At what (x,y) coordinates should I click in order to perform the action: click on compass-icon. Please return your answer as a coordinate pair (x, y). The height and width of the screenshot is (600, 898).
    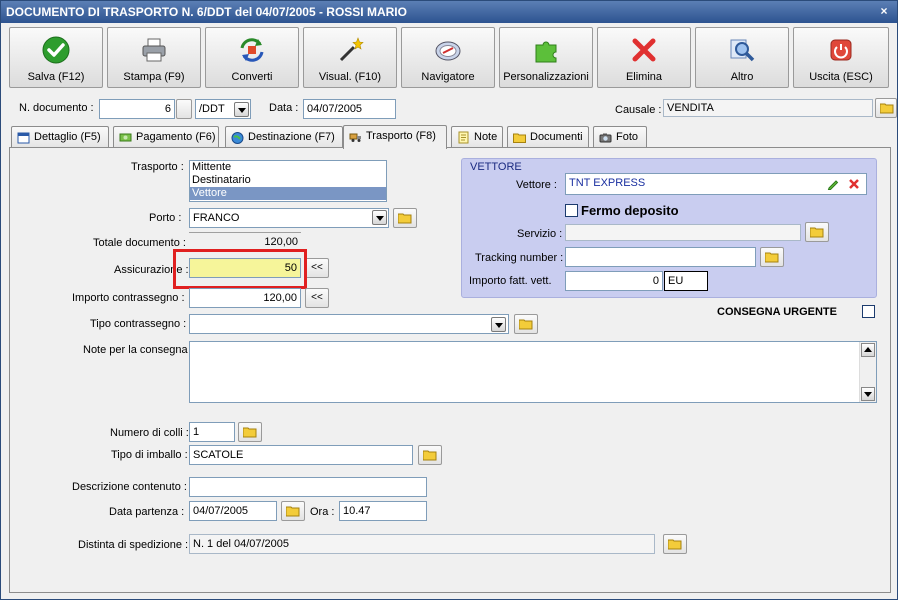
    Looking at the image, I should click on (448, 51).